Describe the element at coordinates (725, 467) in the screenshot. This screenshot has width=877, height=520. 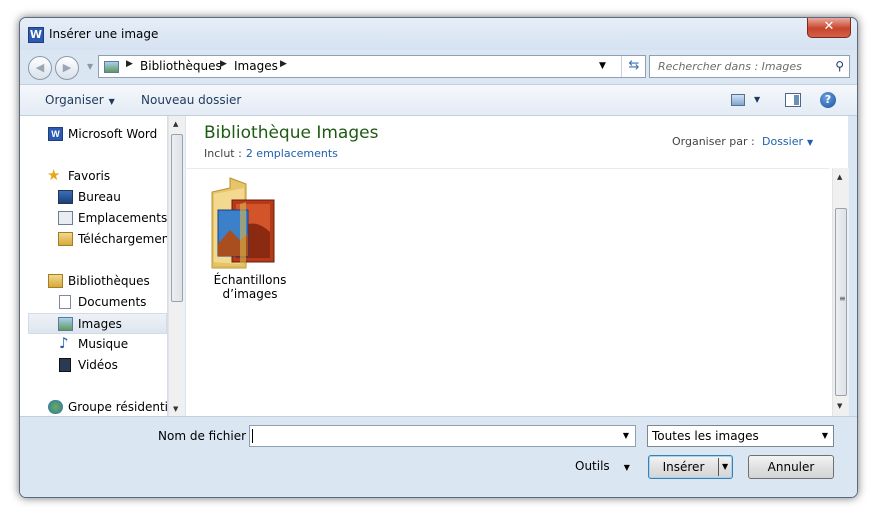
I see `insert-options-dropdown-icon: ▼` at that location.